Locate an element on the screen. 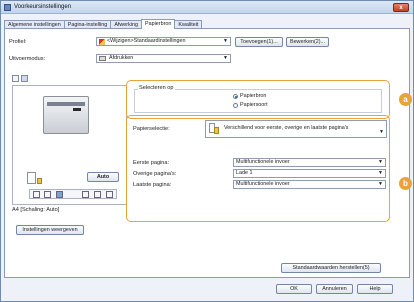 This screenshot has width=414, height=302. first-page-select: Multifunctionele invoer ▼ is located at coordinates (309, 162).